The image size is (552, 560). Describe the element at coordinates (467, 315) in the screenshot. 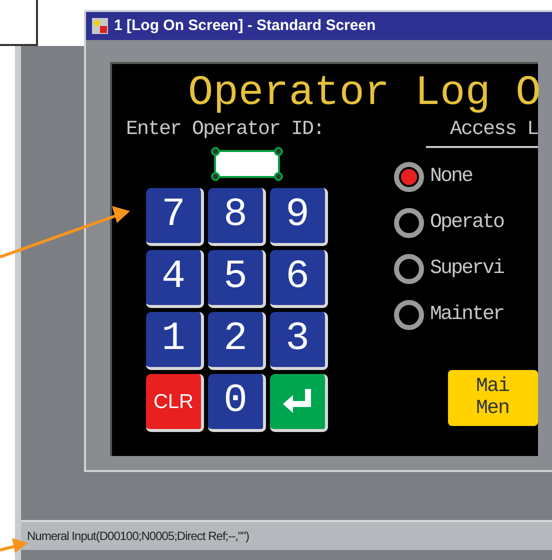

I see `radio-label: Mainter` at that location.